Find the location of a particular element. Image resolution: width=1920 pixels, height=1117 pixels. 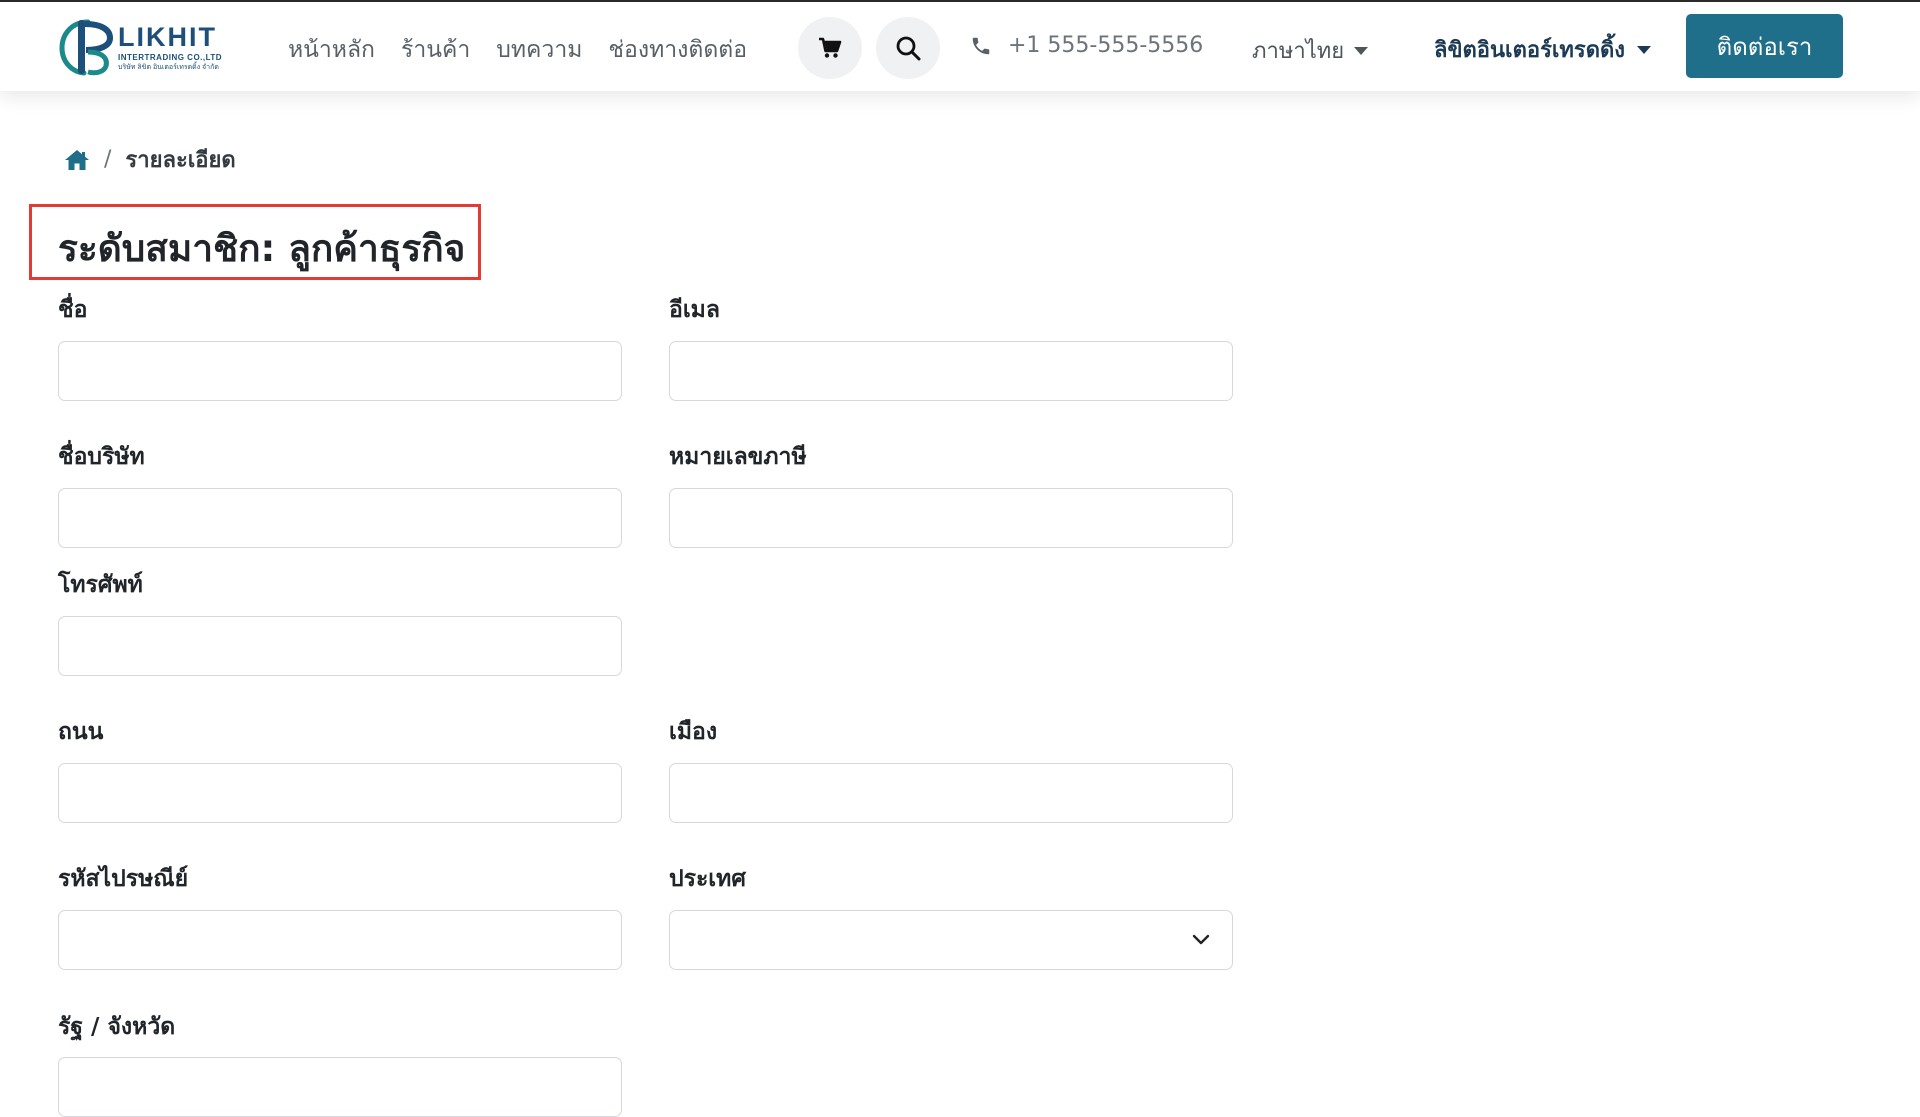

state-label: รัฐ / จังหวัด is located at coordinates (117, 1027).